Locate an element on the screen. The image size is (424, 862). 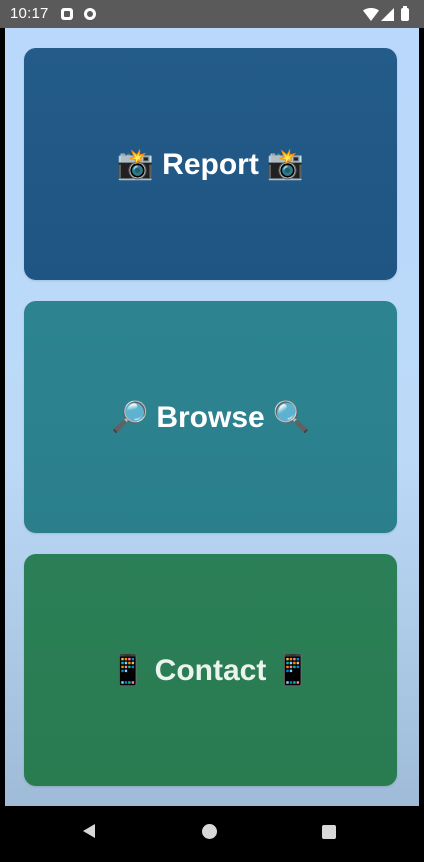
contact-button-label: 📱 Contact 📱 is located at coordinates (210, 670).